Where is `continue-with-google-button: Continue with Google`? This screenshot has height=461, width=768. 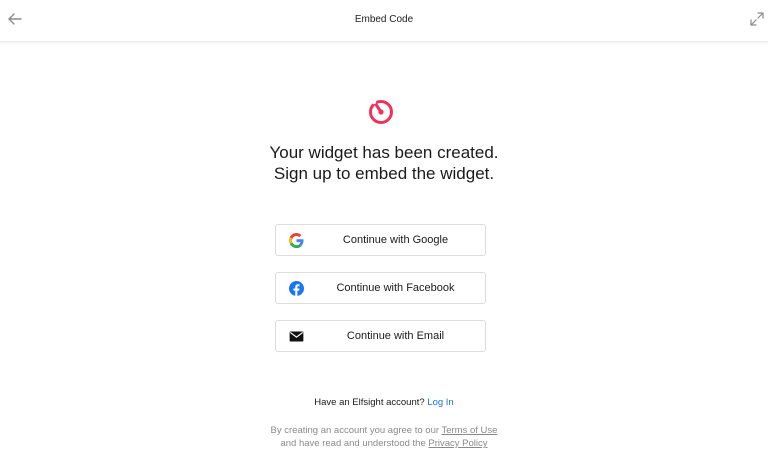 continue-with-google-button: Continue with Google is located at coordinates (380, 240).